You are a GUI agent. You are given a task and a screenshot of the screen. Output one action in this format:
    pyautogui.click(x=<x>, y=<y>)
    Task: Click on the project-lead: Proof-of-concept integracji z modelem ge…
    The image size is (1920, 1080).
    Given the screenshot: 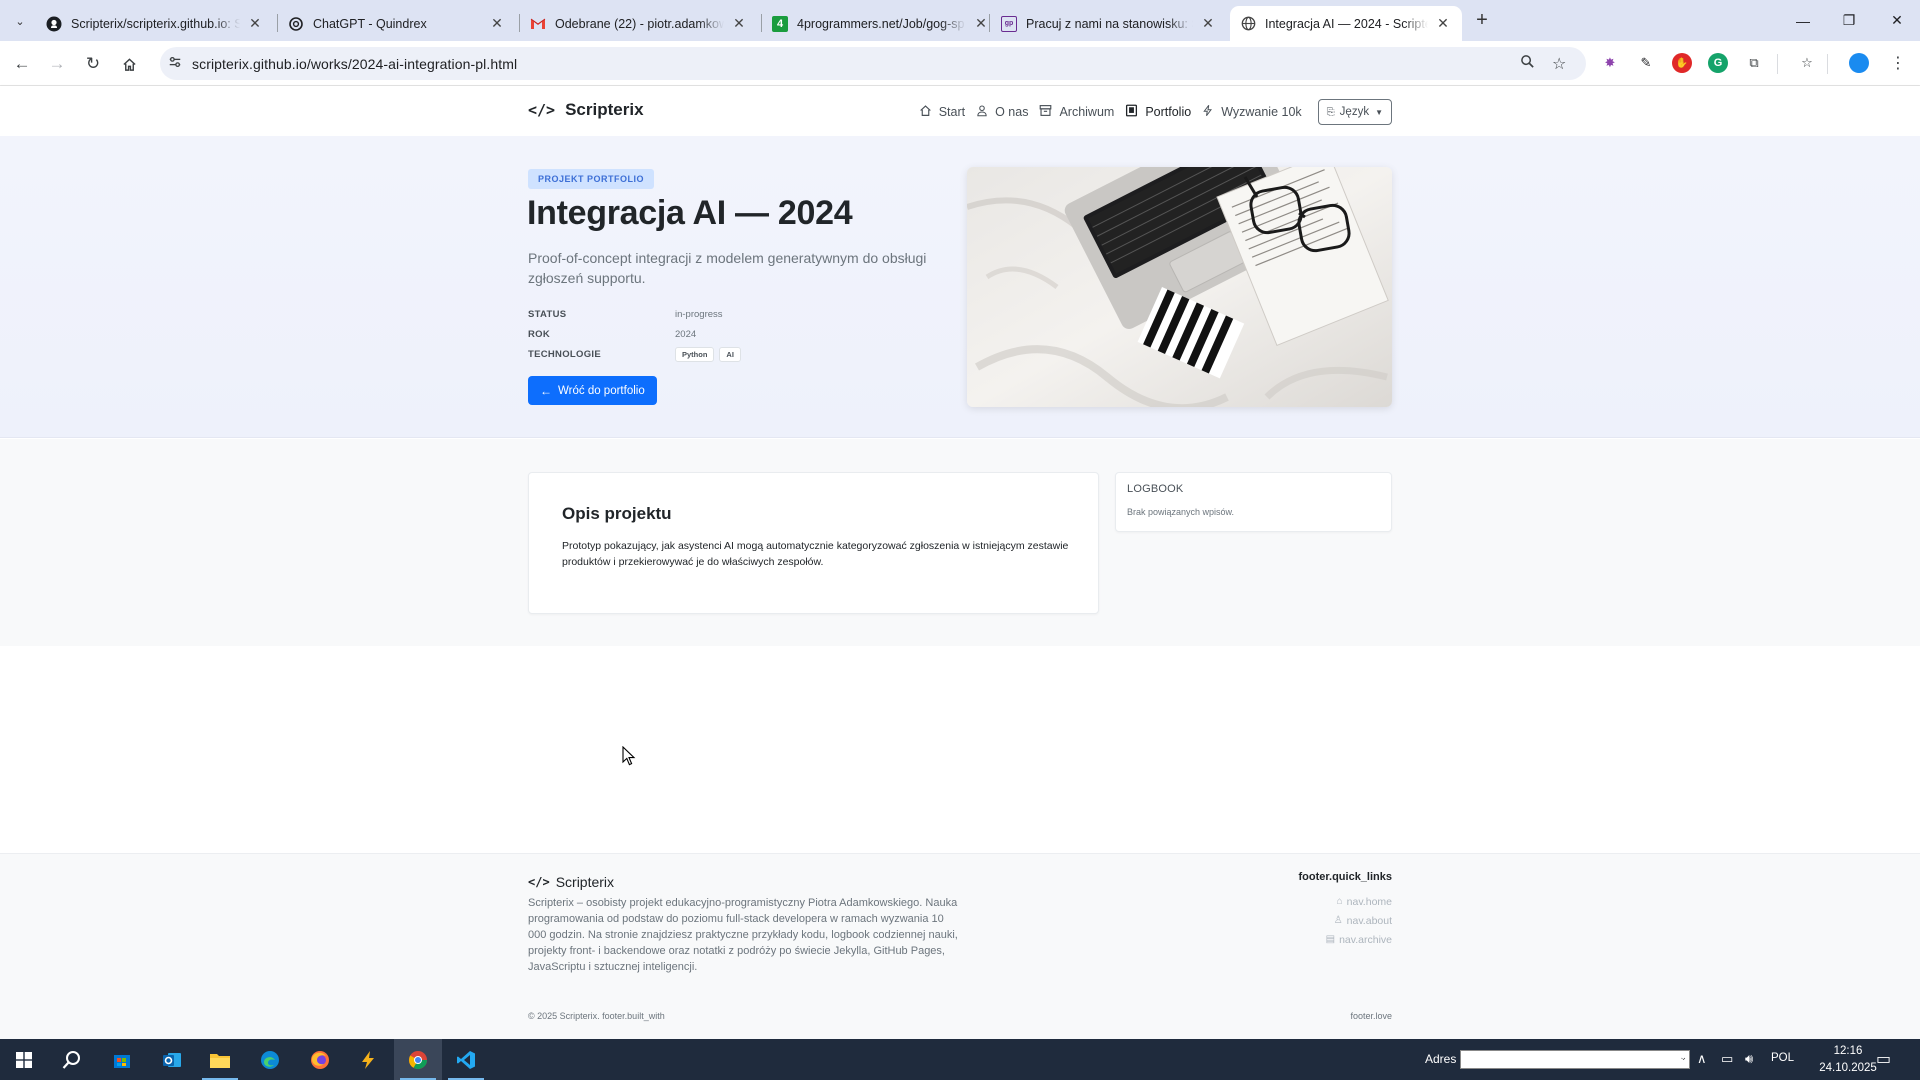 What is the action you would take?
    pyautogui.click(x=727, y=268)
    